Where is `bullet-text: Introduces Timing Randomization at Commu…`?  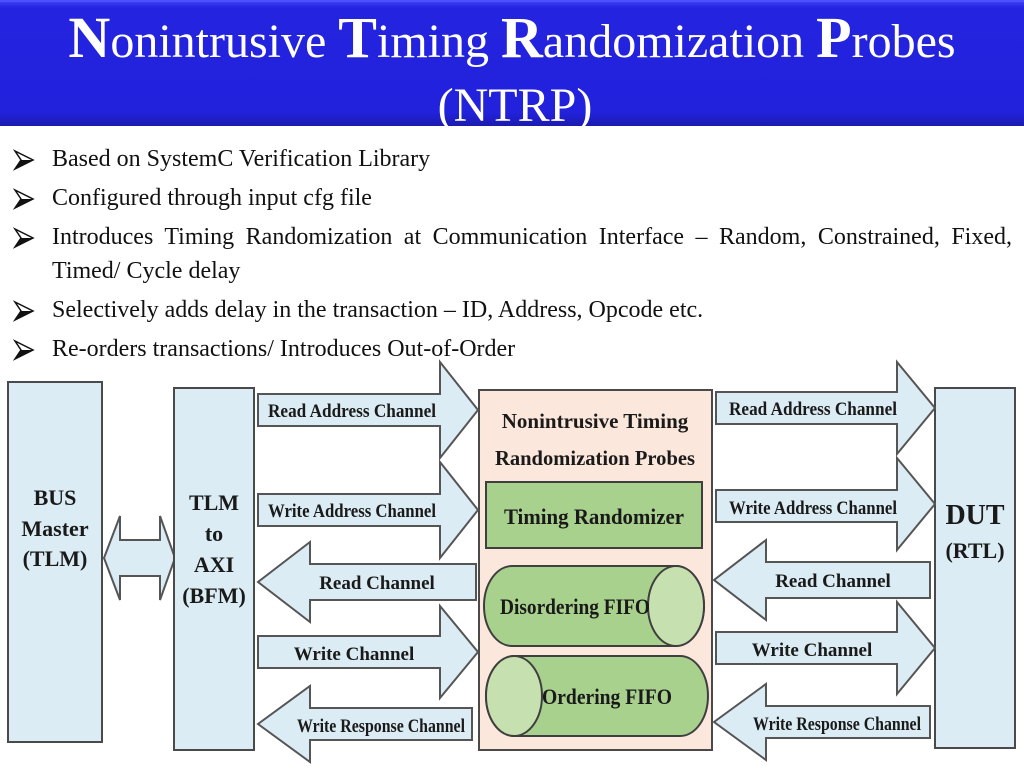
bullet-text: Introduces Timing Randomization at Commu… is located at coordinates (532, 254).